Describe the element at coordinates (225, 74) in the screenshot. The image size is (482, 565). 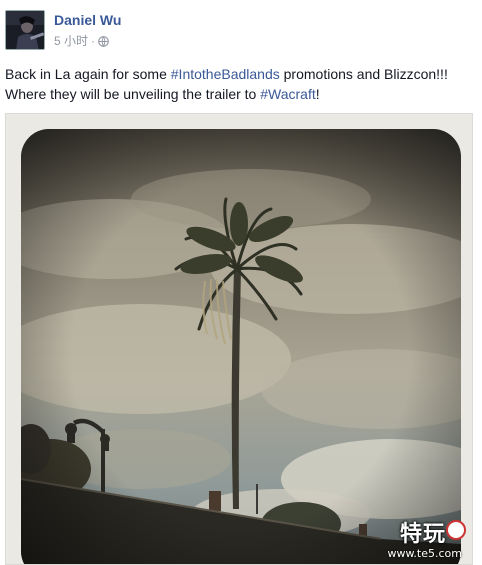
I see `hashtag-link: #IntotheBadlands` at that location.